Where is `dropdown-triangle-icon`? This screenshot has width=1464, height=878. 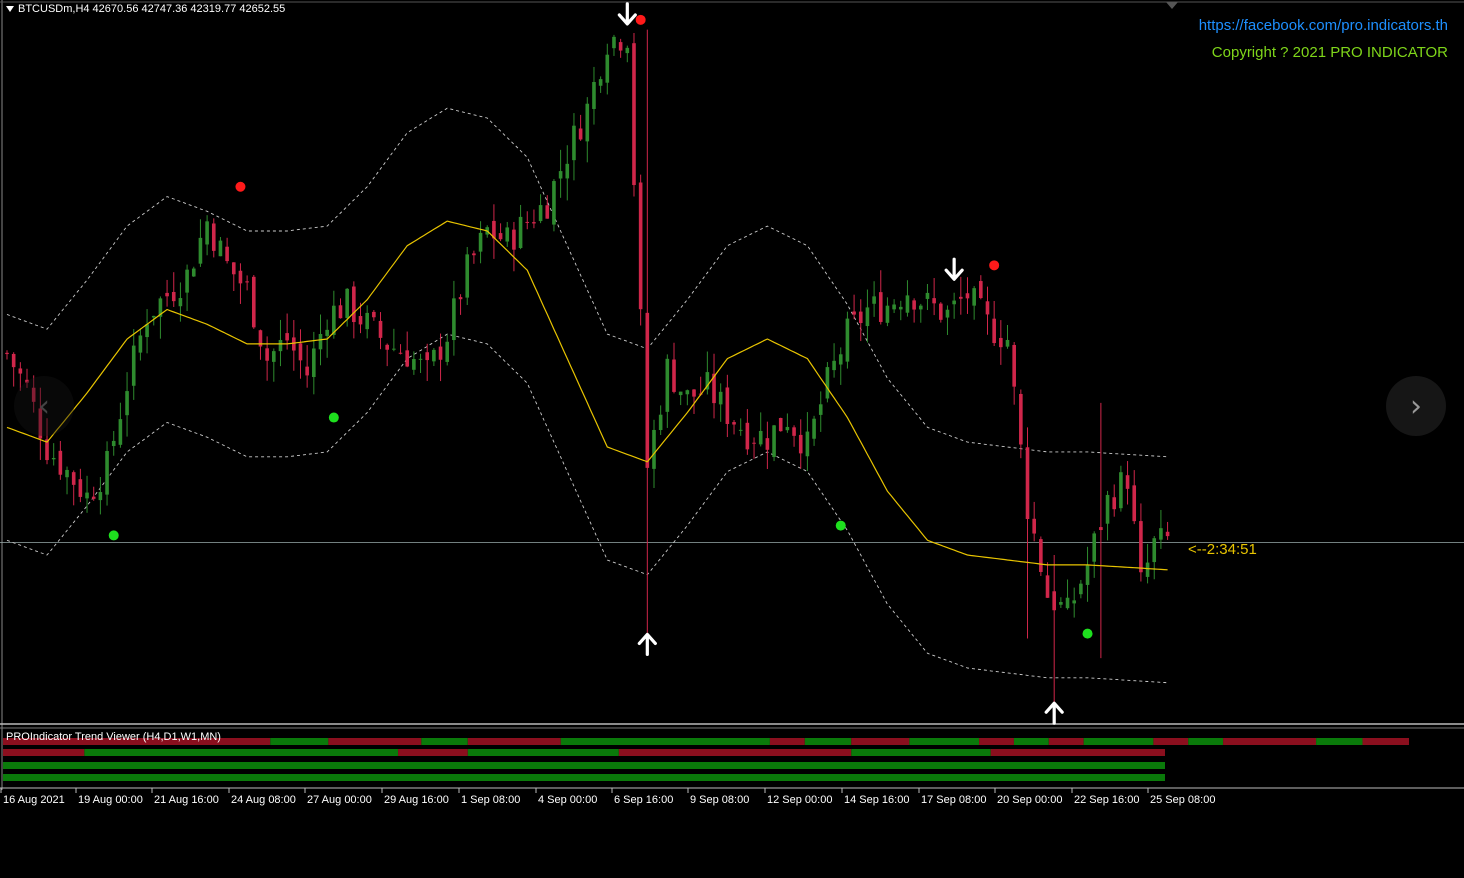 dropdown-triangle-icon is located at coordinates (10, 9).